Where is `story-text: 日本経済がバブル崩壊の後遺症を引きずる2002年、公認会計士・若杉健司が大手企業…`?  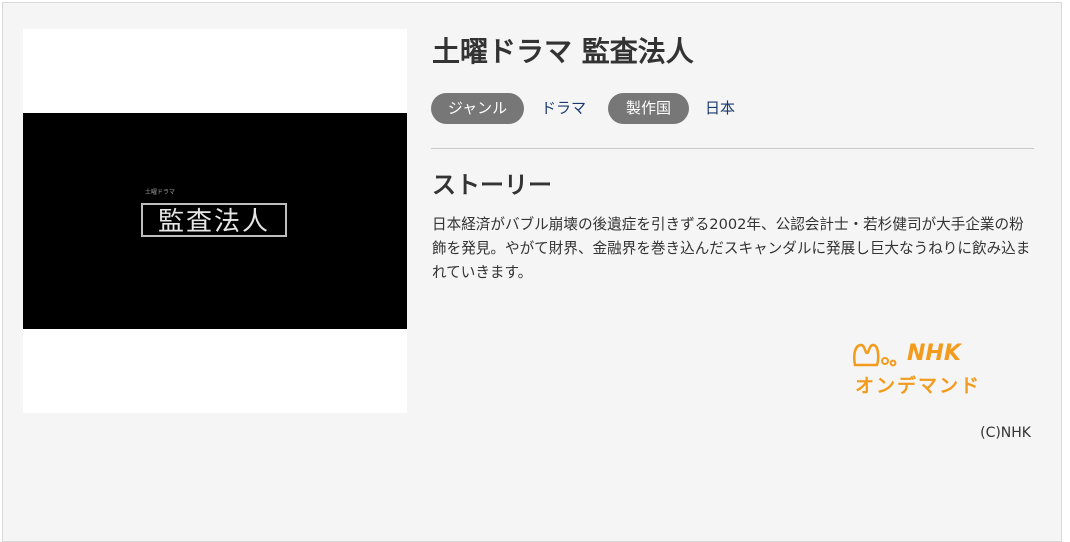
story-text: 日本経済がバブル崩壊の後遺症を引きずる2002年、公認会計士・若杉健司が大手企業… is located at coordinates (731, 248).